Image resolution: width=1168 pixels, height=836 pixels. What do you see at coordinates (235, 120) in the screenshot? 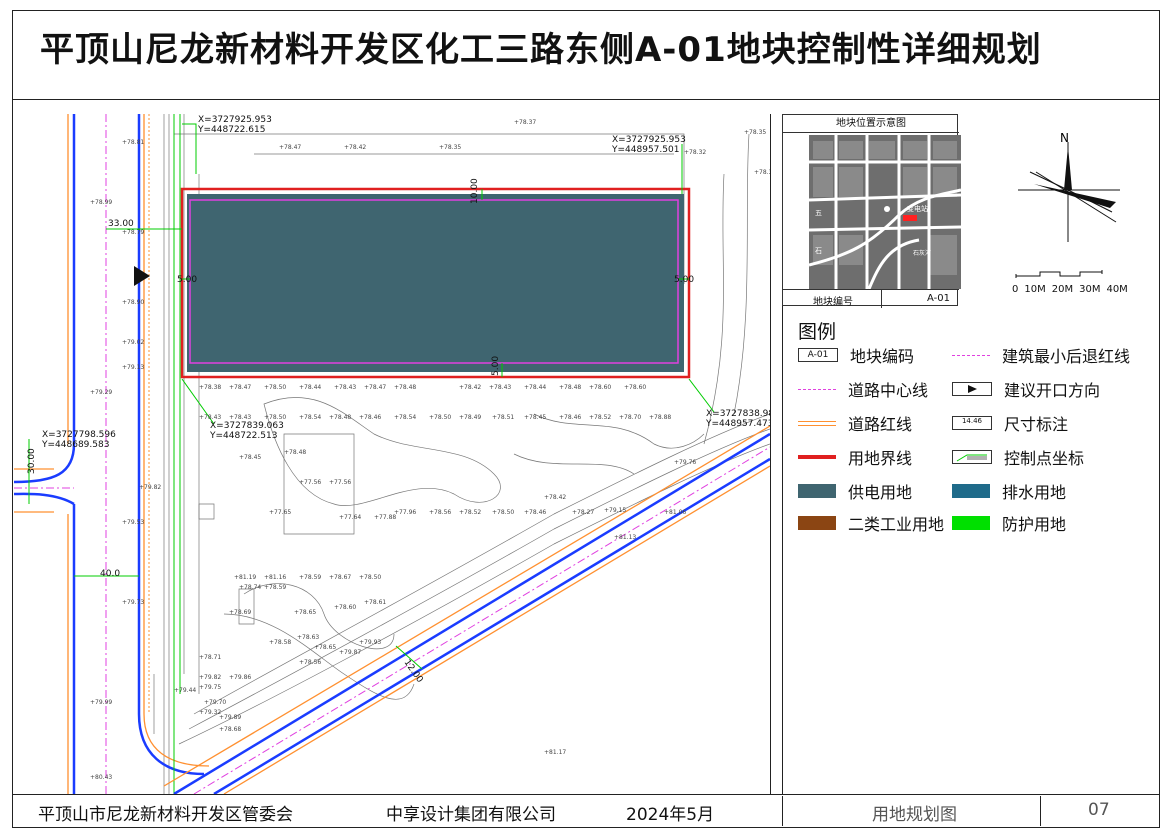
I see `coord-1-x: X=3727925.953` at bounding box center [235, 120].